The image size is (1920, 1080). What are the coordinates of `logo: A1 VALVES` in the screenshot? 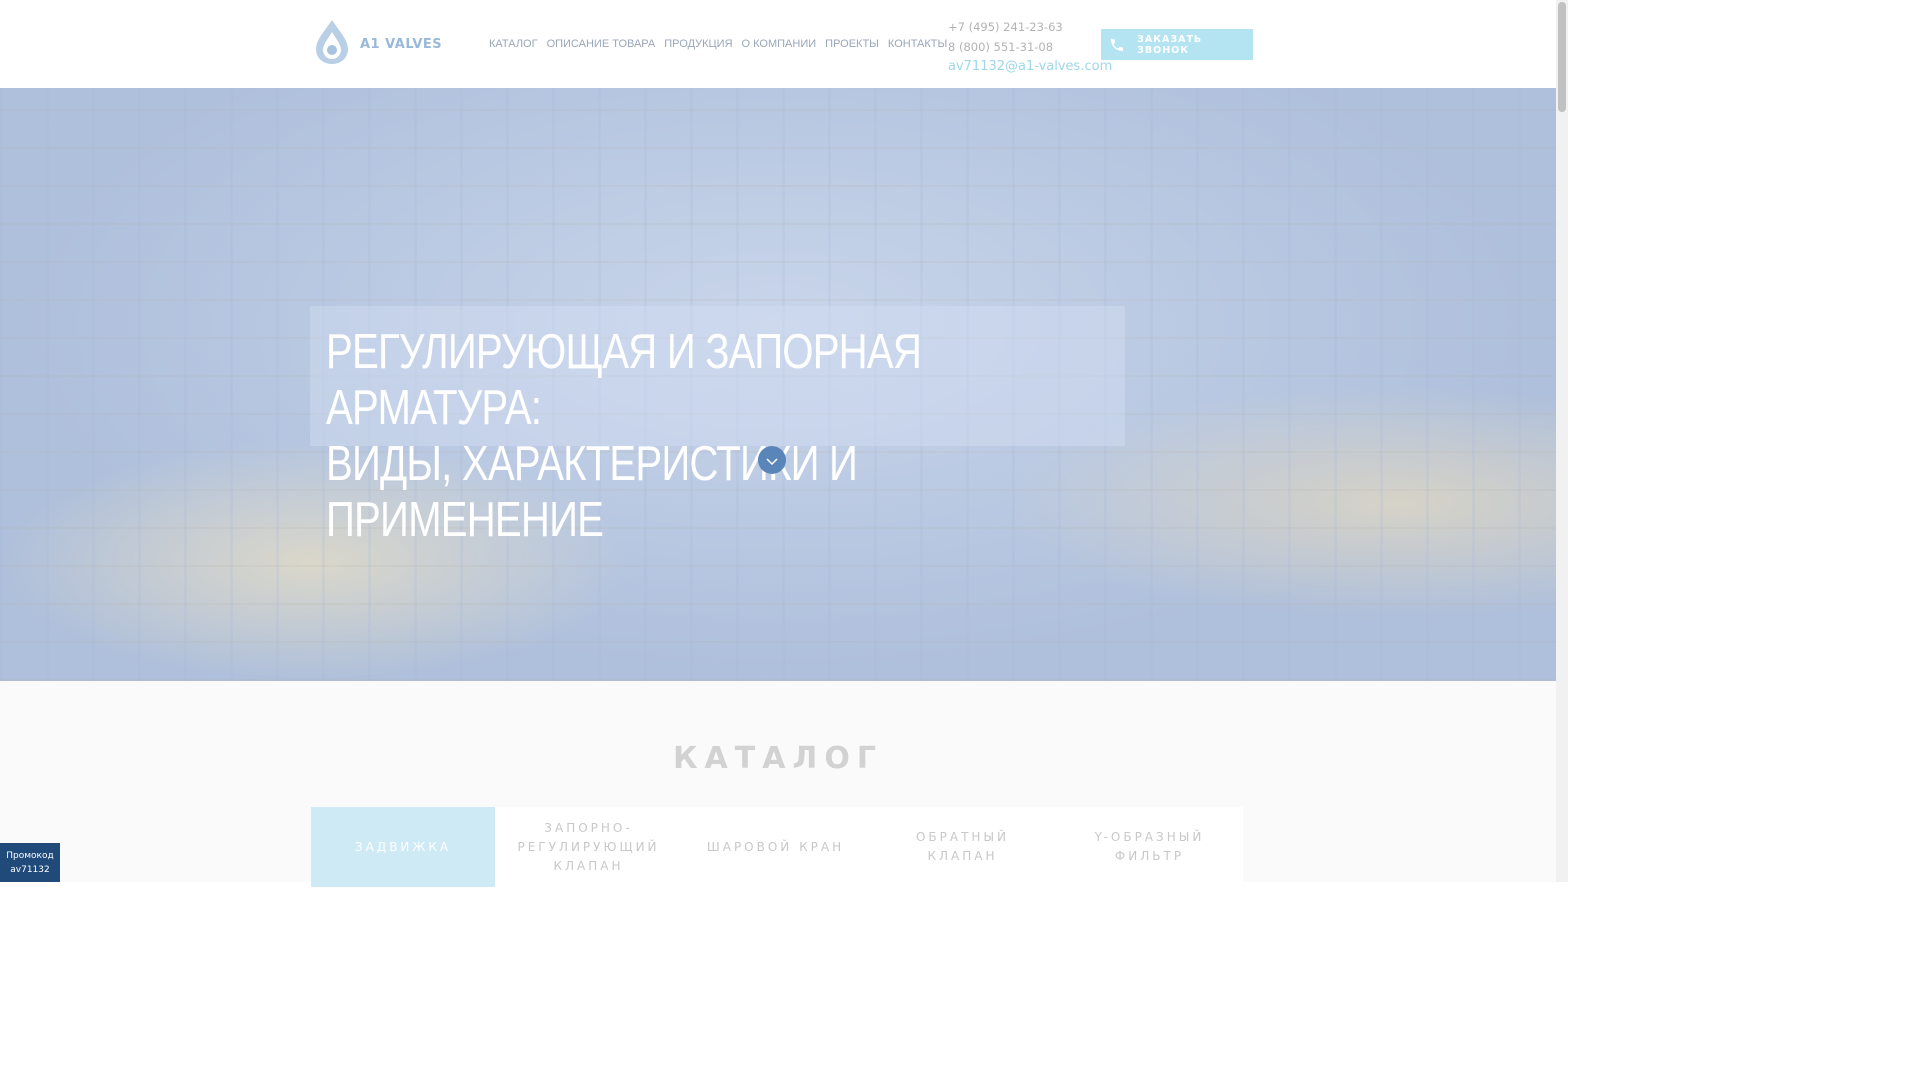 It's located at (376, 44).